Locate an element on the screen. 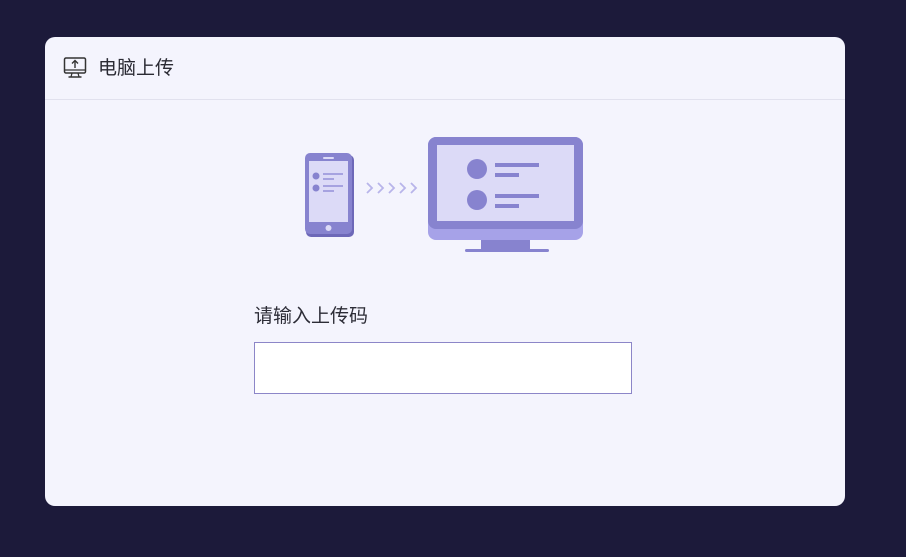 Image resolution: width=906 pixels, height=557 pixels. phone-icon is located at coordinates (329, 195).